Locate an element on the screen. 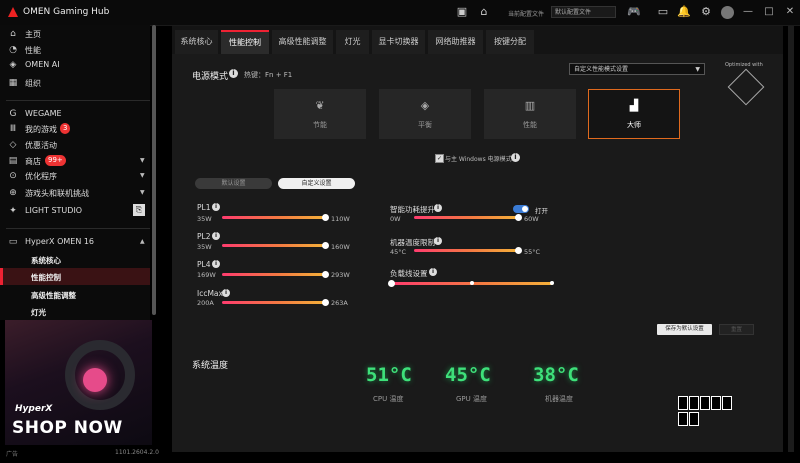 Image resolution: width=800 pixels, height=463 pixels. sidebar-item-wegame: G WEGAME is located at coordinates (75, 114).